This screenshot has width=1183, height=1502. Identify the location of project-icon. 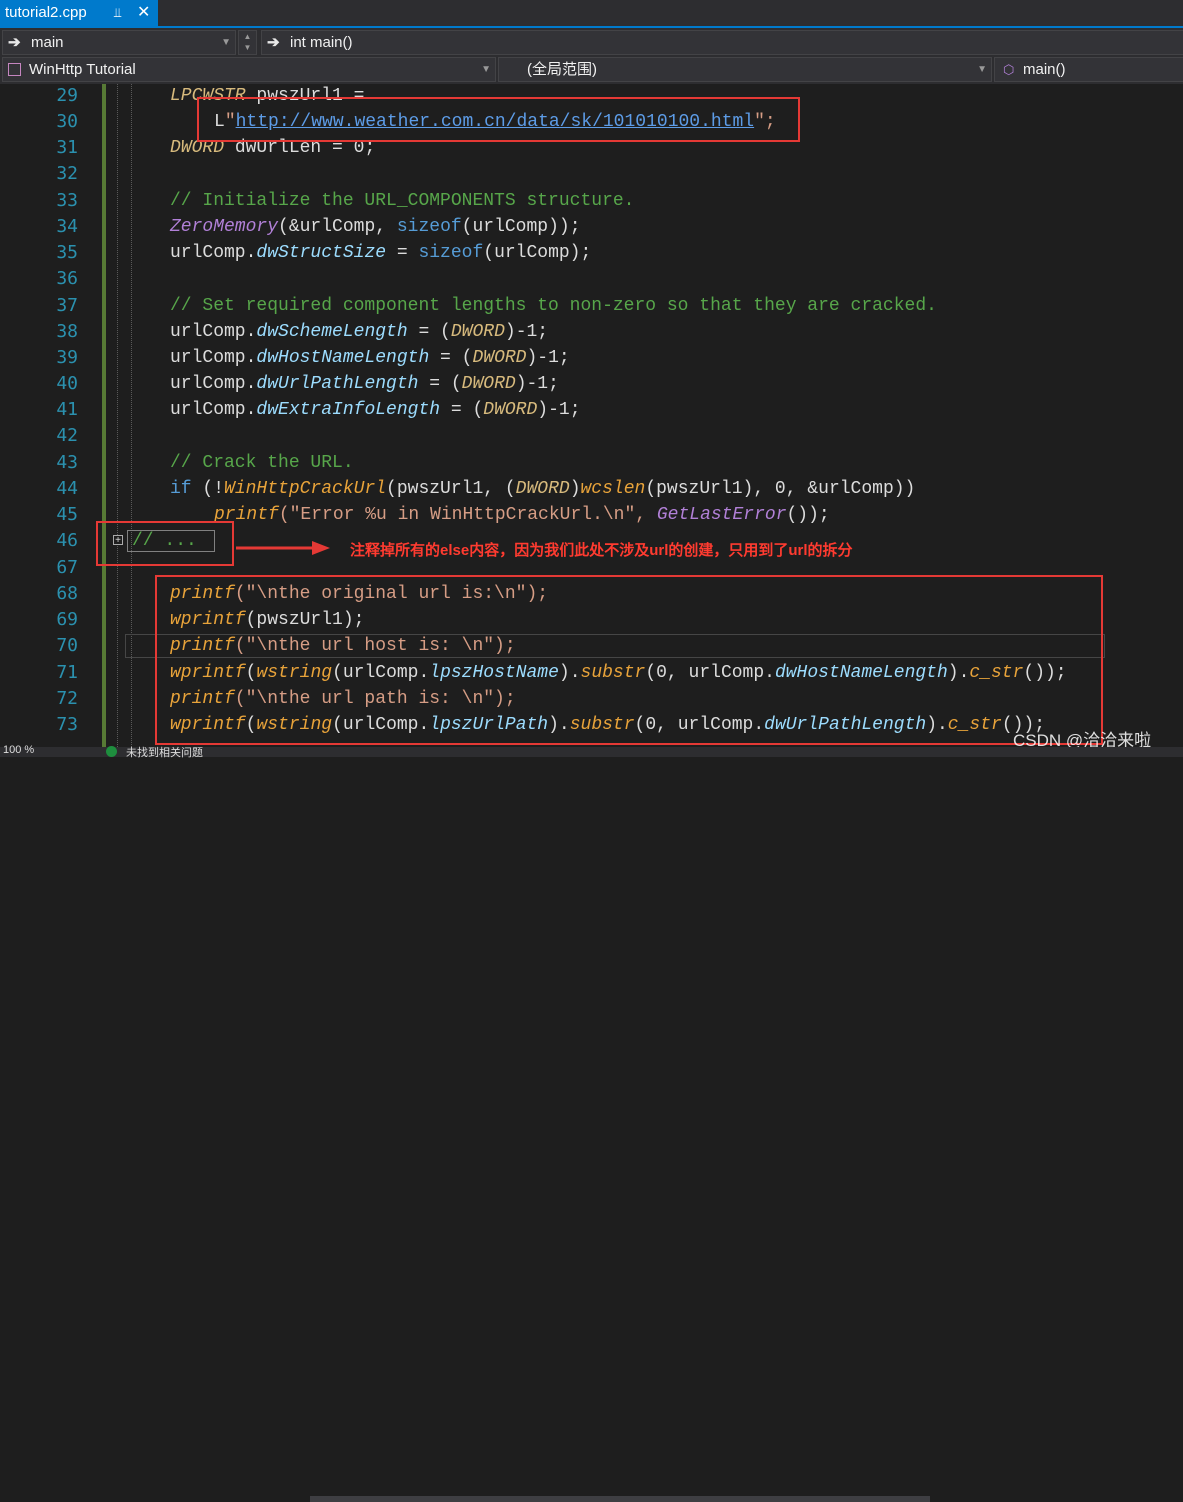
(14, 69).